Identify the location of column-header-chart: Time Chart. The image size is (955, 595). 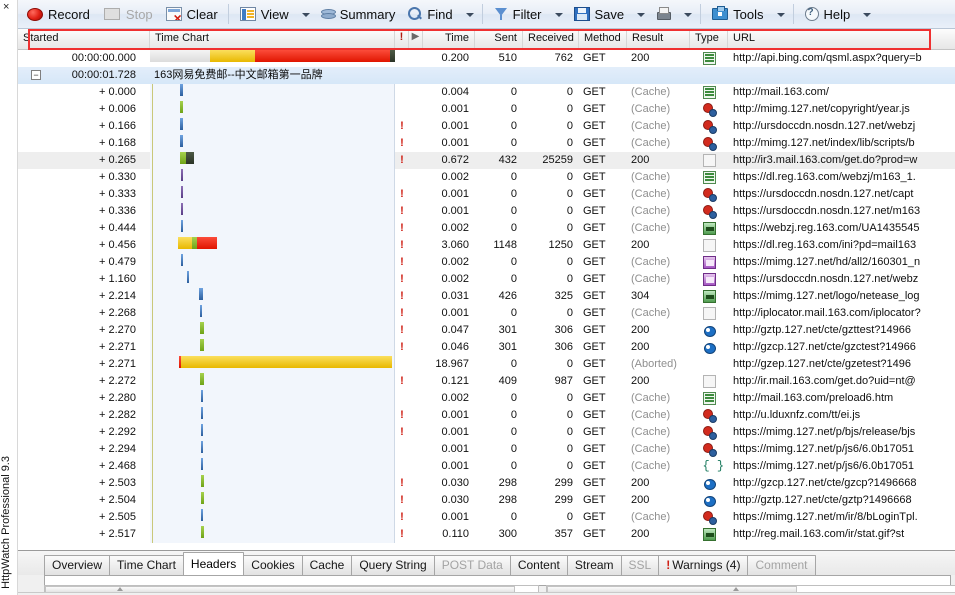
(272, 39).